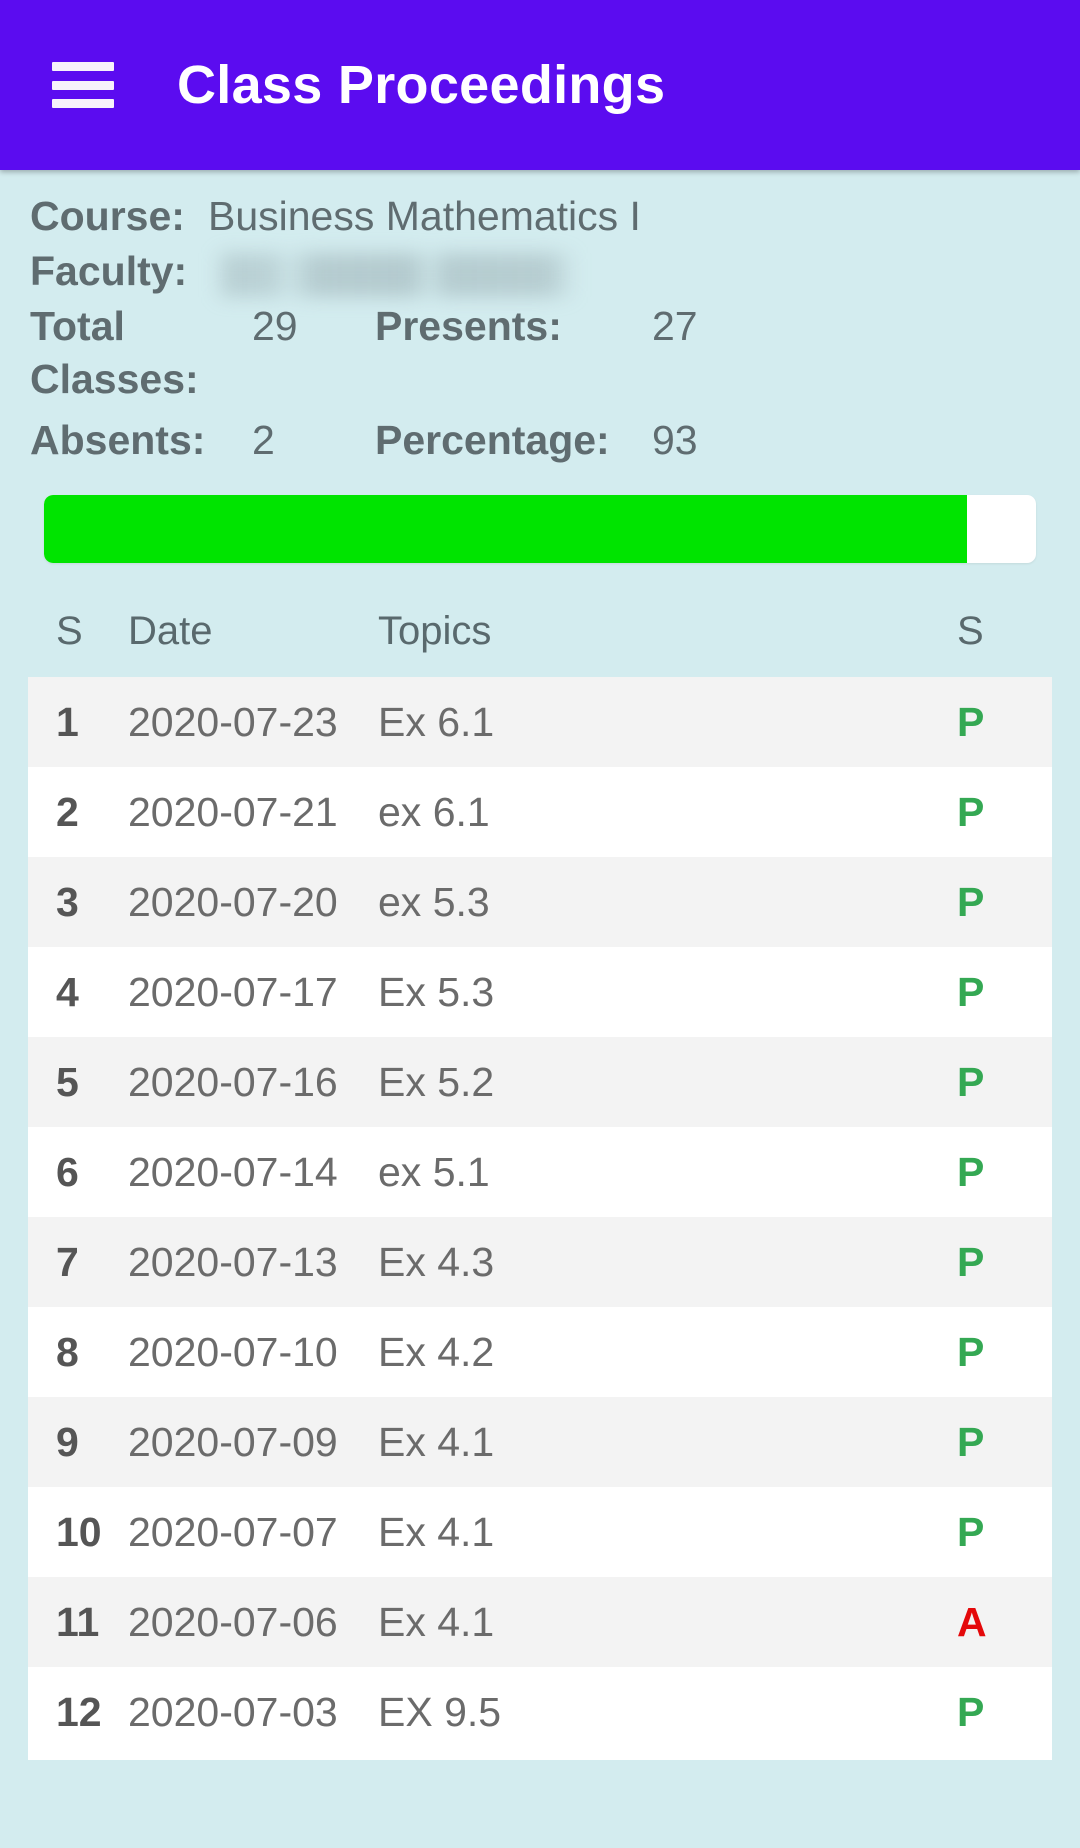 The height and width of the screenshot is (1848, 1080). I want to click on total-classes-value-cell: 29, so click(302, 326).